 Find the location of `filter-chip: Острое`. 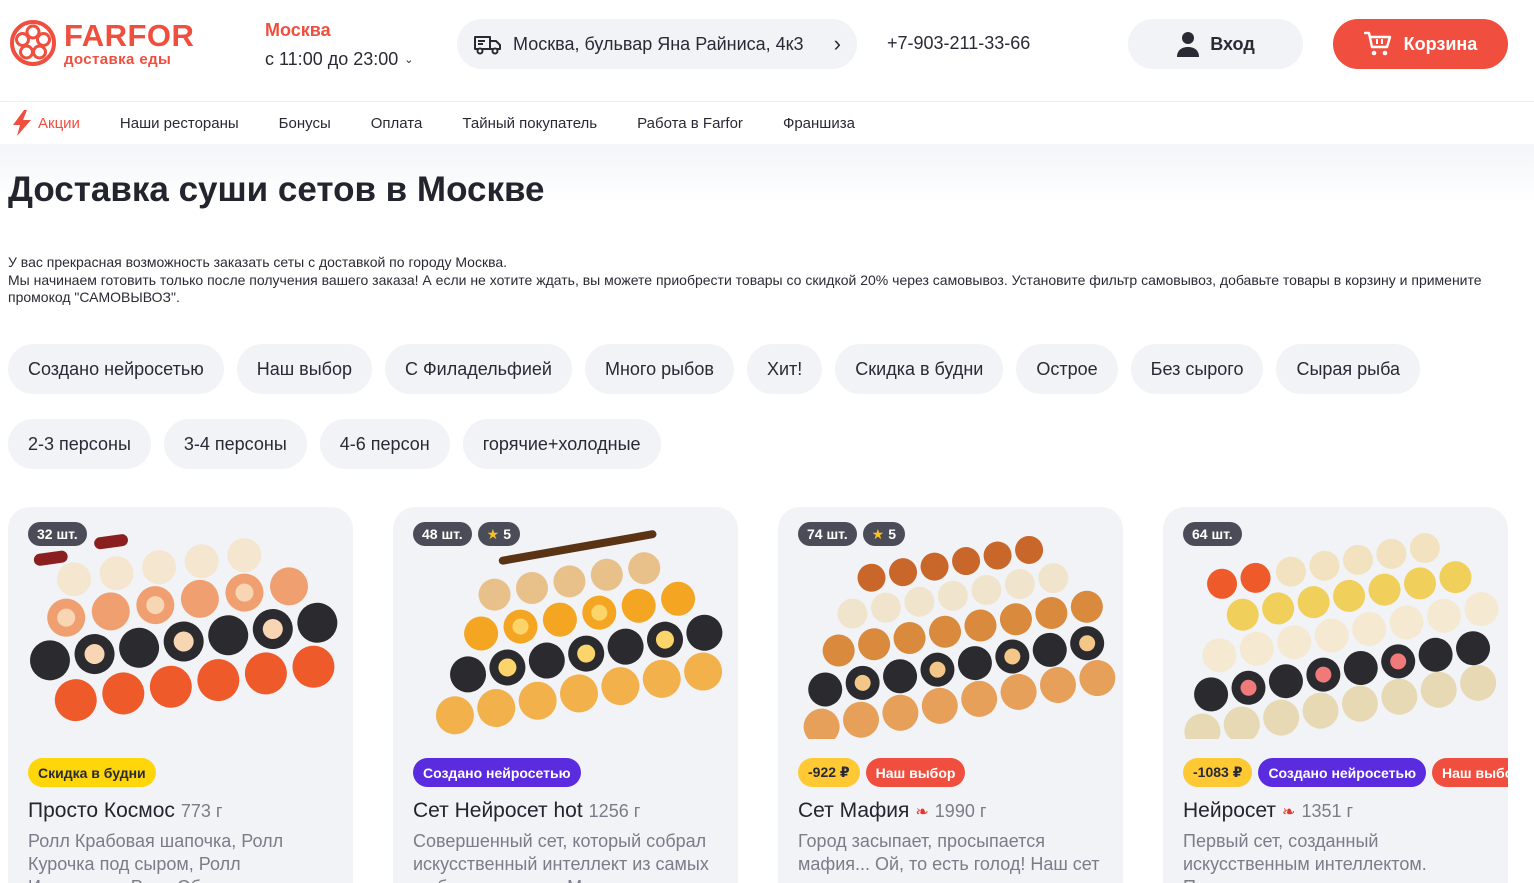

filter-chip: Острое is located at coordinates (1067, 369).